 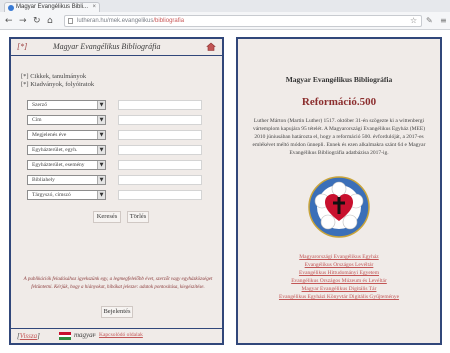 I want to click on page-icon, so click(x=70, y=21).